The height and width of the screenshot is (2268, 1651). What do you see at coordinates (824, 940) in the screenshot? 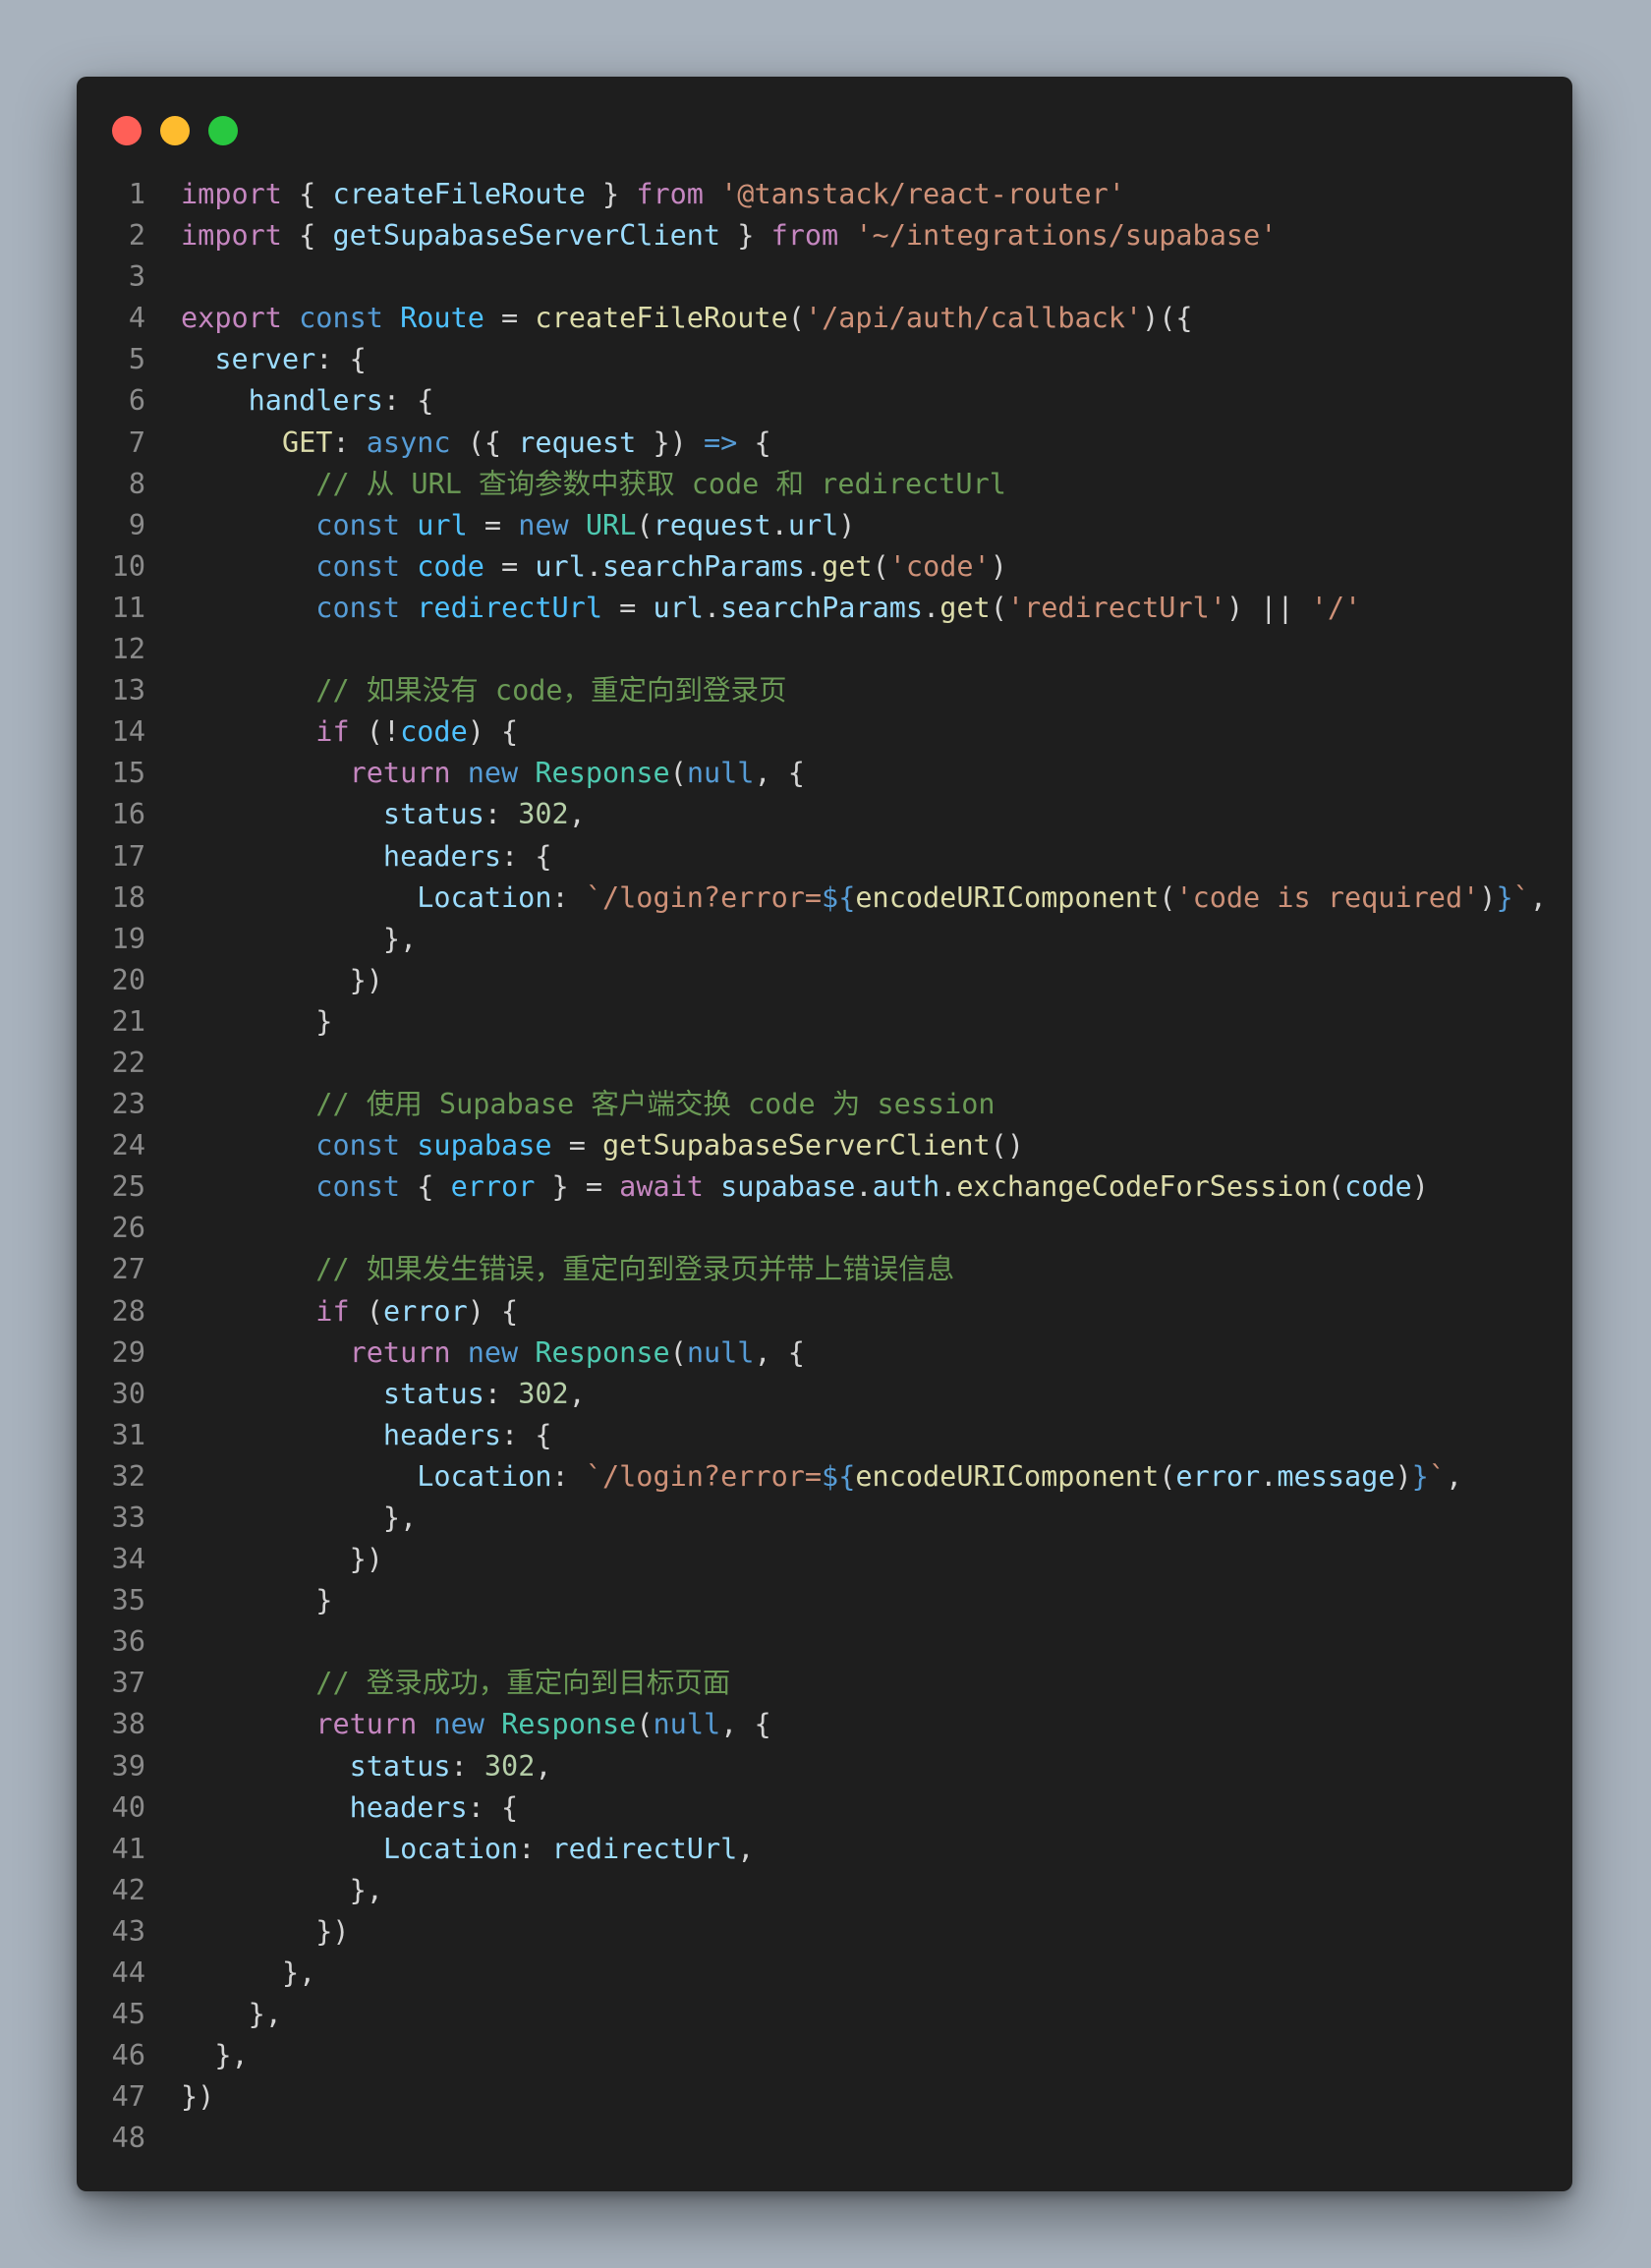
I see `code-line: 19 },` at bounding box center [824, 940].